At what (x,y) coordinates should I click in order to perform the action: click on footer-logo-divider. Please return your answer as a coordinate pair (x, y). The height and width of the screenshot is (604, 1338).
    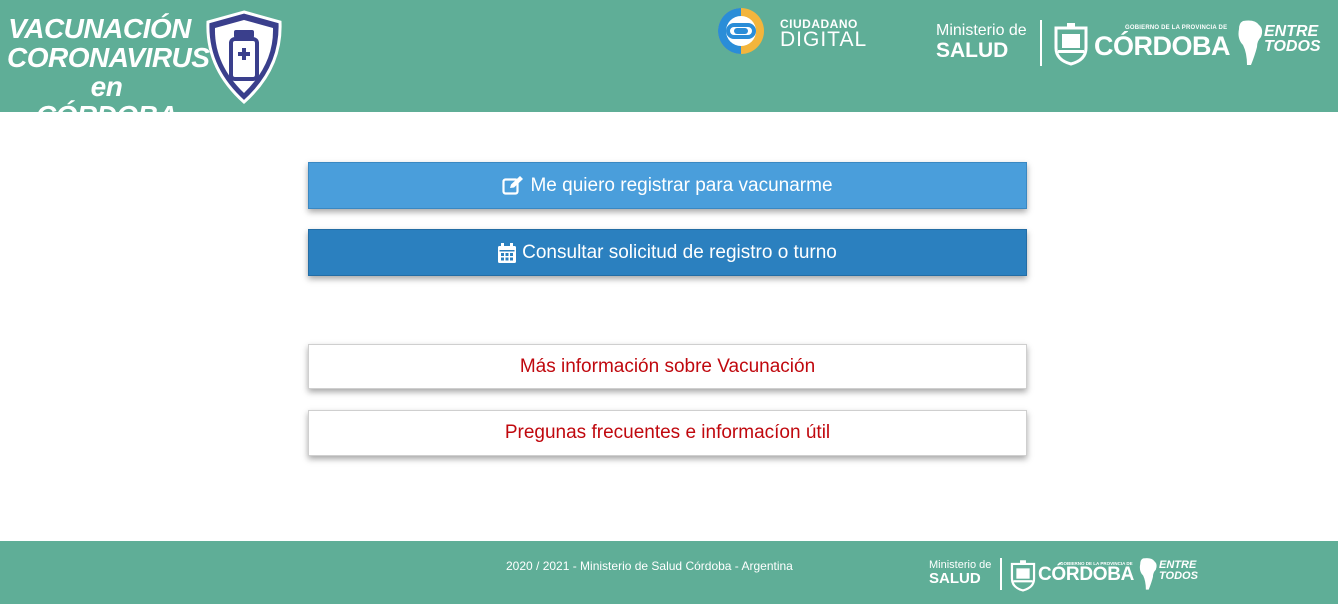
    Looking at the image, I should click on (1001, 574).